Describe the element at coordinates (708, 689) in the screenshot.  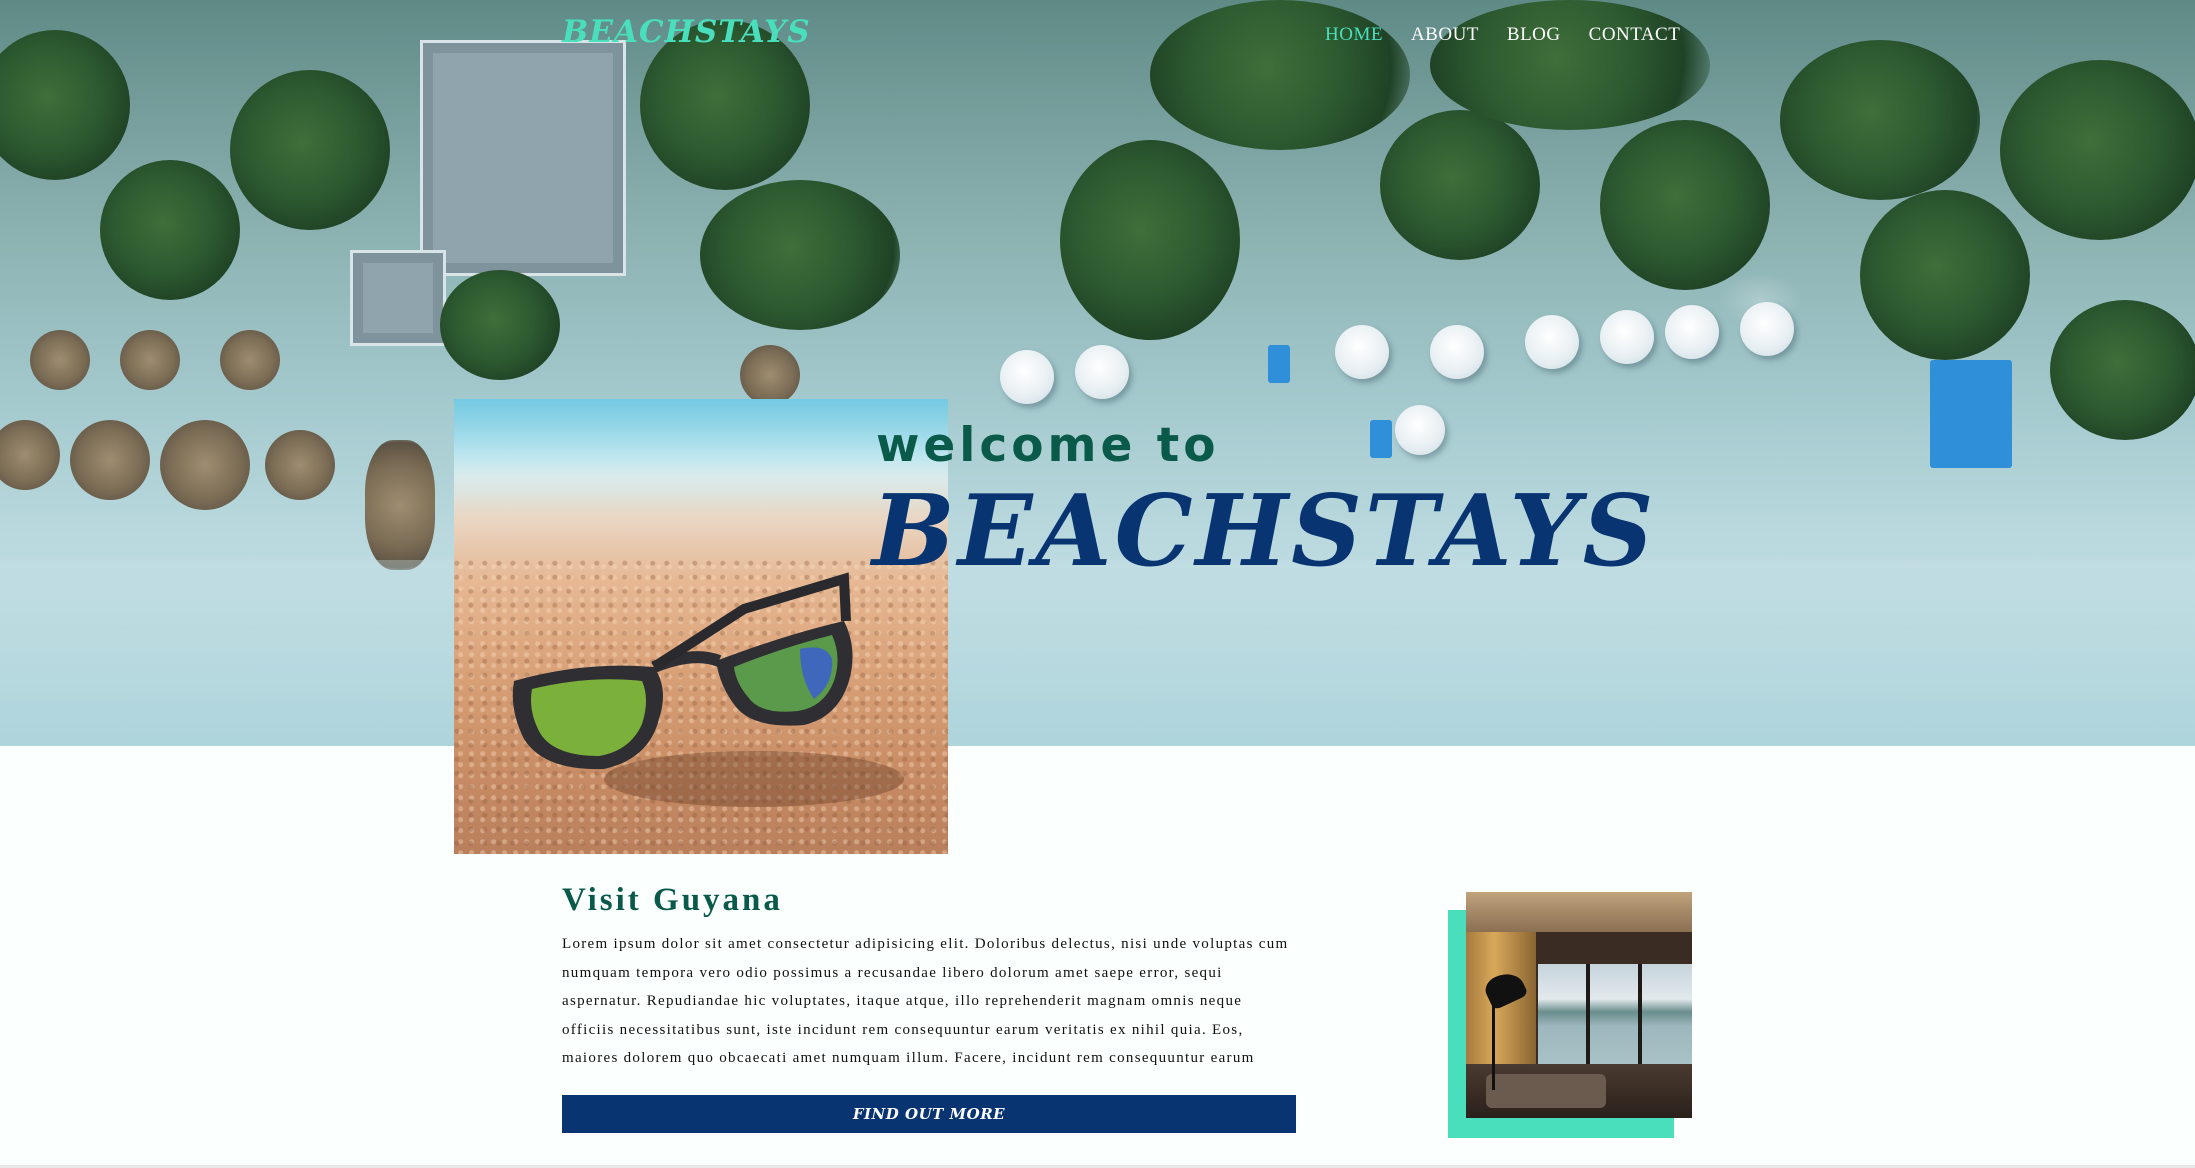
I see `sunglasses-icon` at that location.